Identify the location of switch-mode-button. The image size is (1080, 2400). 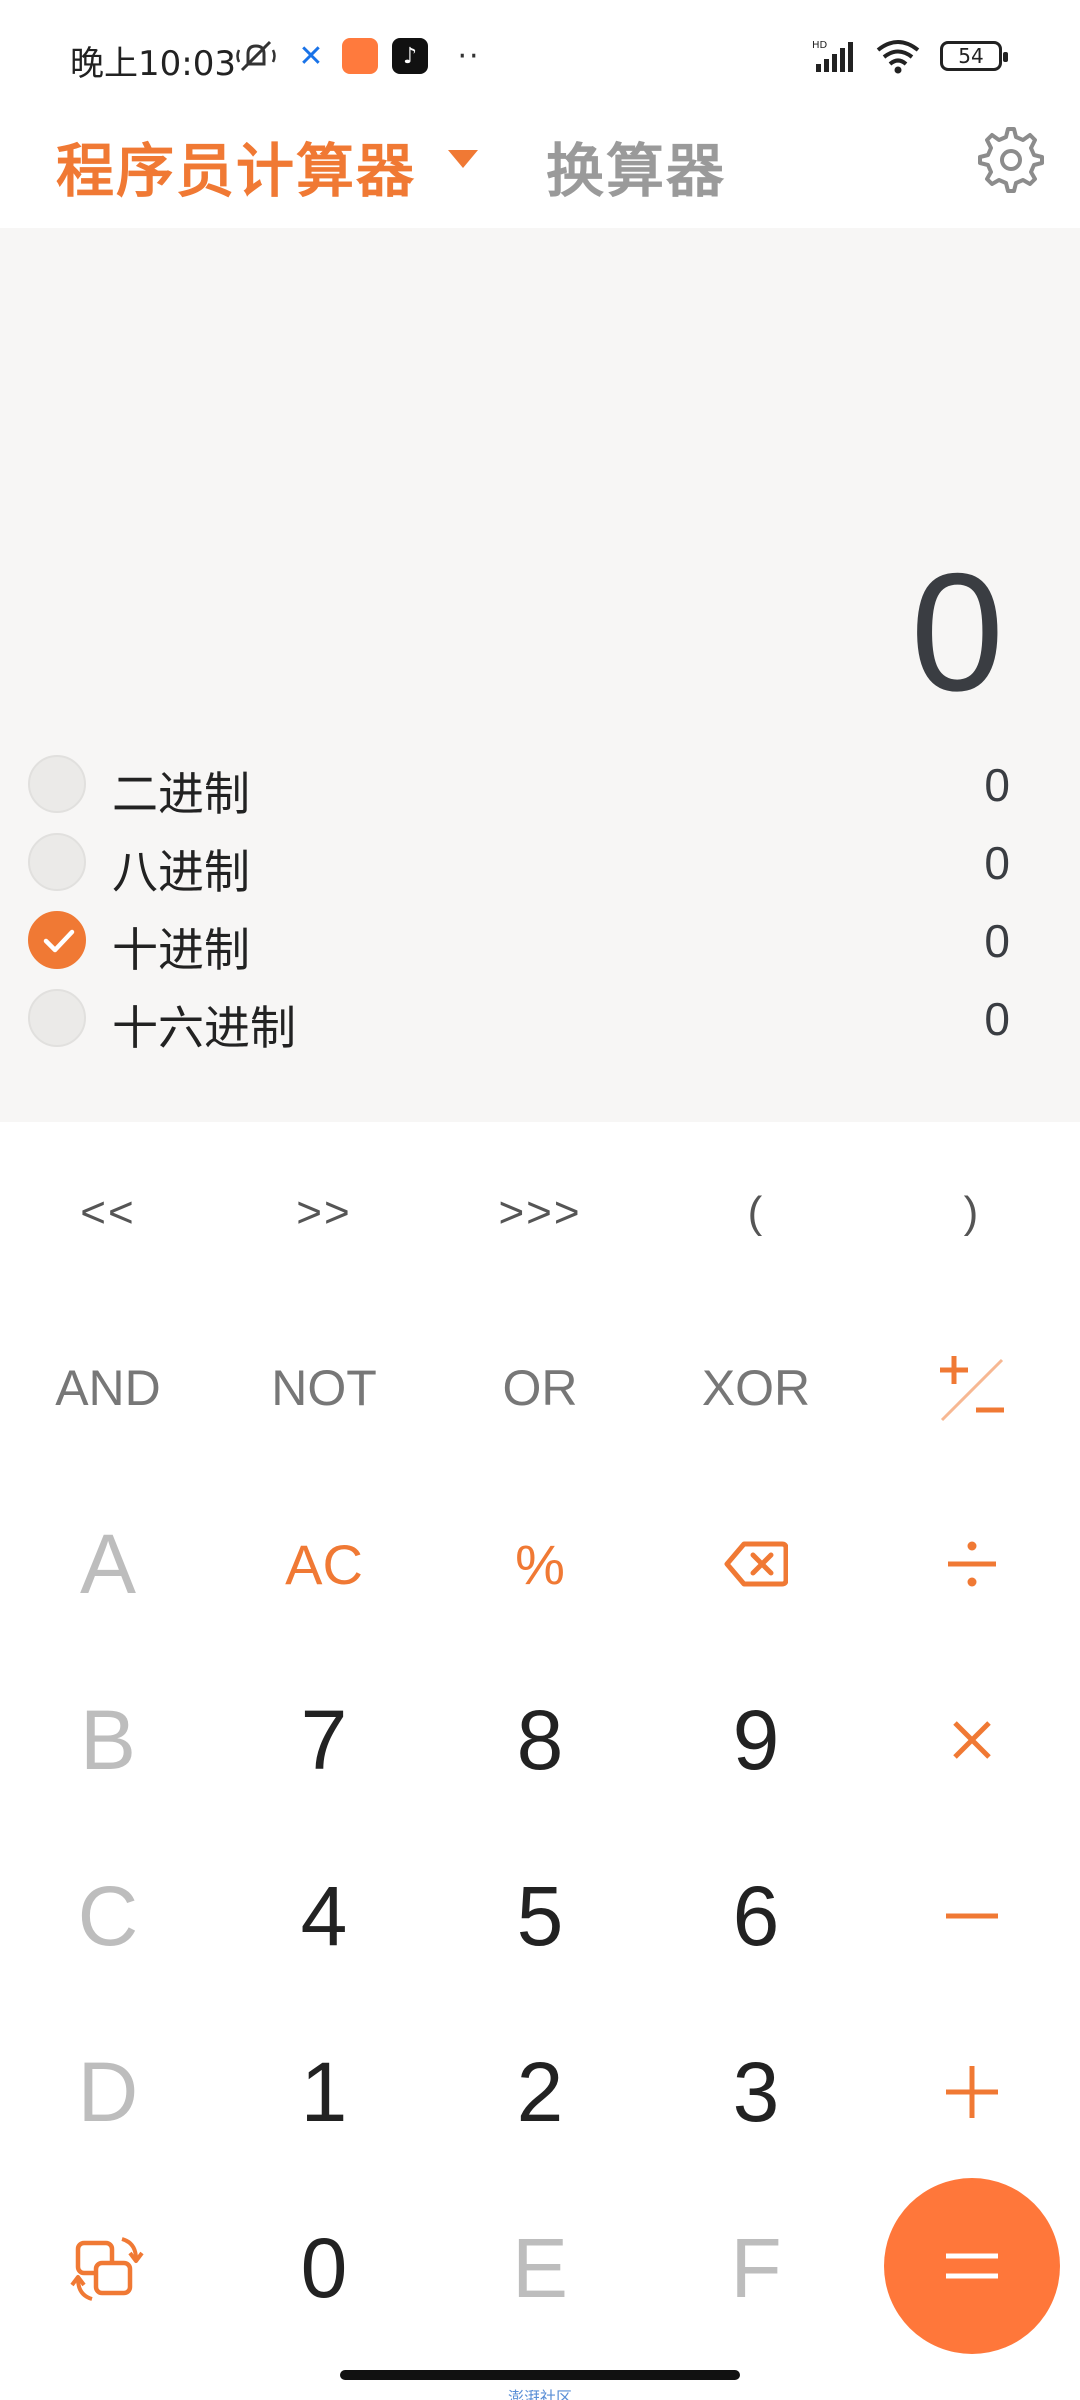
(108, 2268).